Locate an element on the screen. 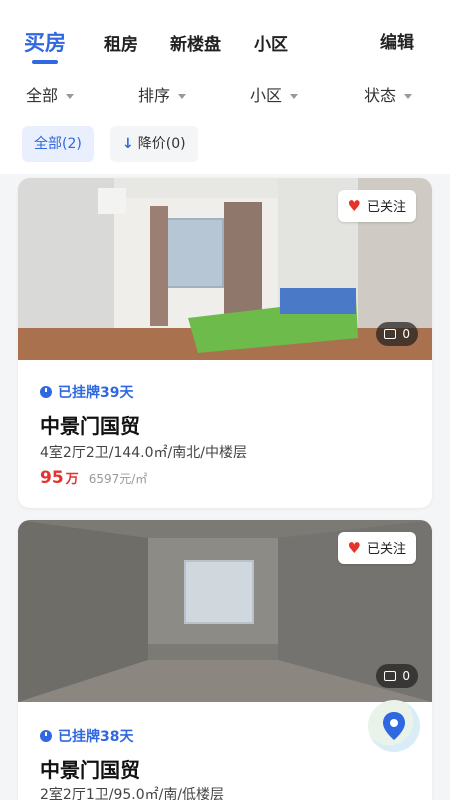  listing-specs: 4室2厅2卫/144.0㎡/南北/中楼层 is located at coordinates (143, 453).